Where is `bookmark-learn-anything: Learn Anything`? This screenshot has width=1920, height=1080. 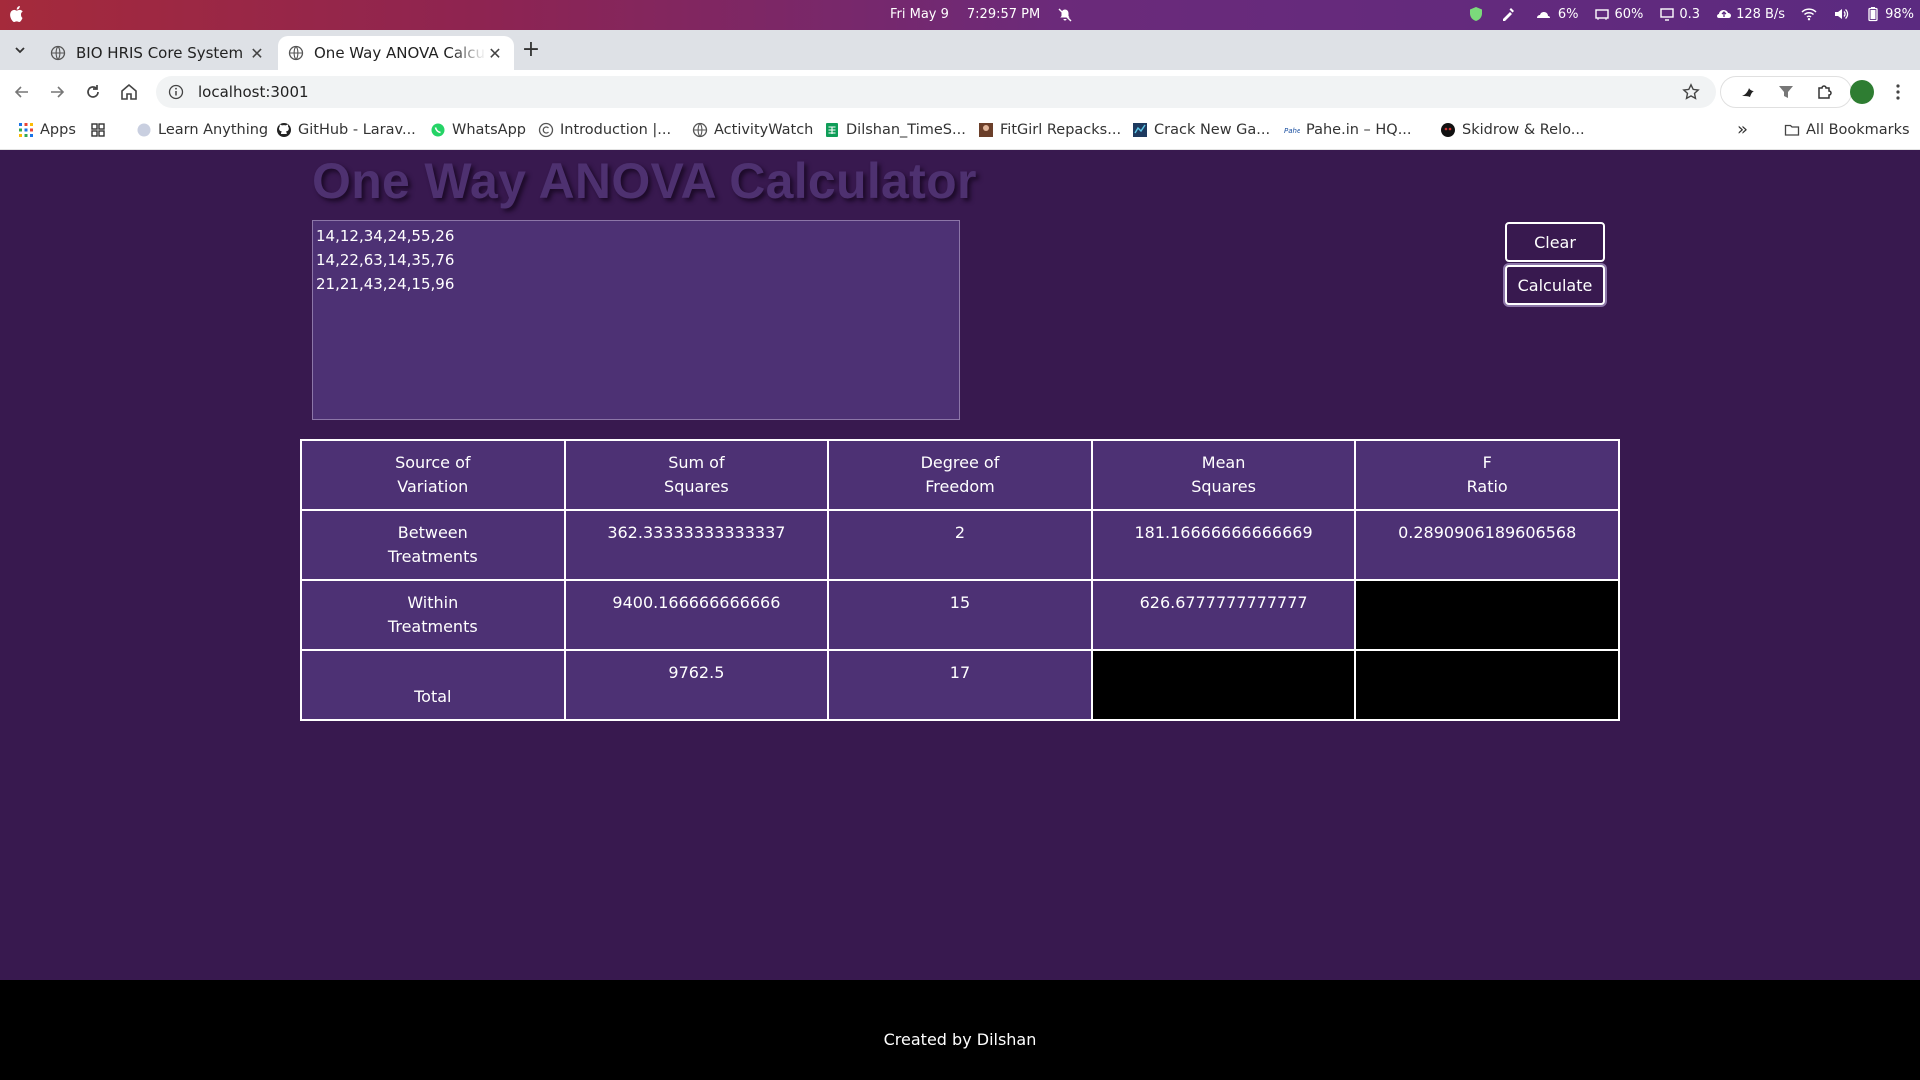
bookmark-learn-anything: Learn Anything is located at coordinates (202, 130).